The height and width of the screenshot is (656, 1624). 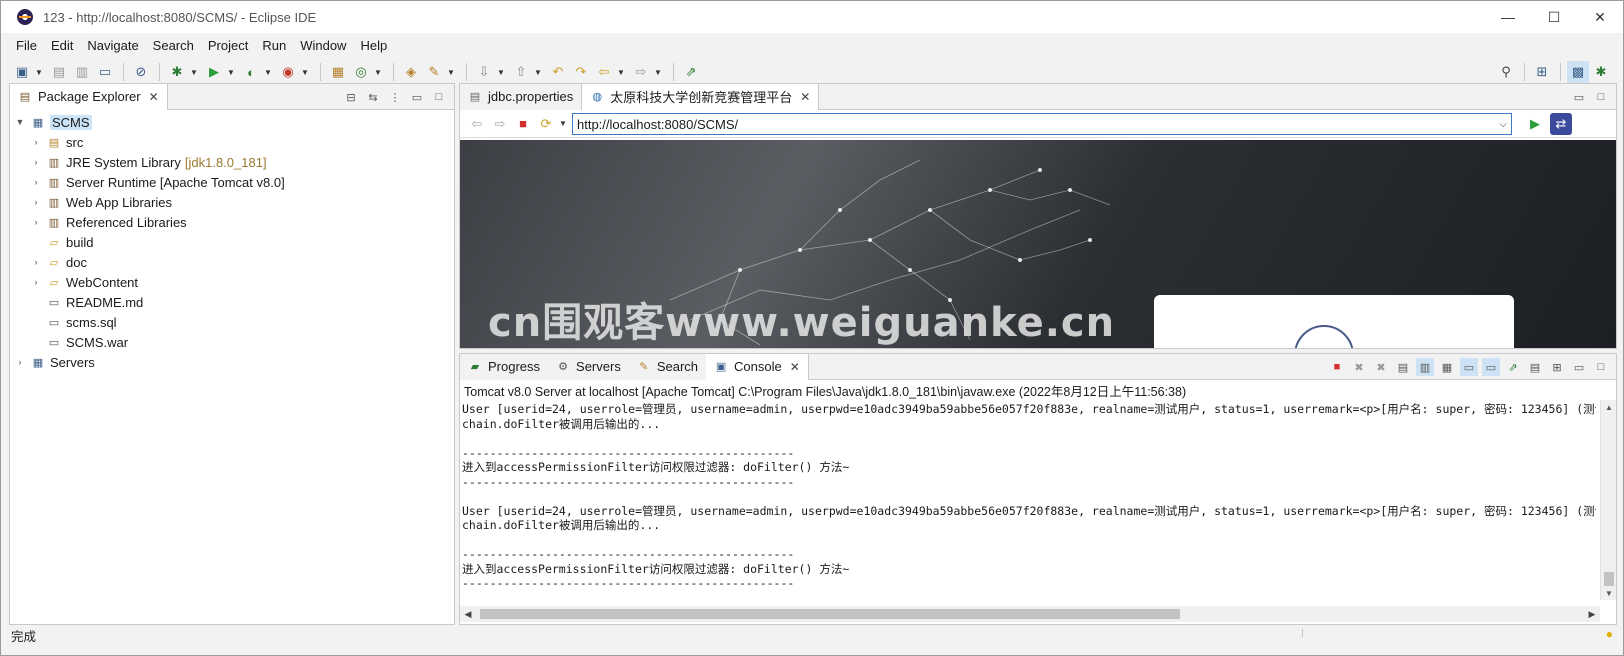 I want to click on terminal-icon: ▭, so click(x=105, y=72).